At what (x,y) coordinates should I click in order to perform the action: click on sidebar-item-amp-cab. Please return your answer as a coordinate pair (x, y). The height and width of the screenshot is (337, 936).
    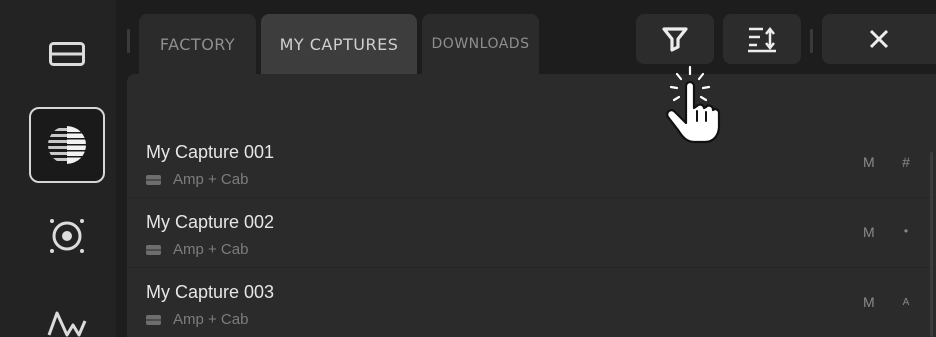
    Looking at the image, I should click on (67, 54).